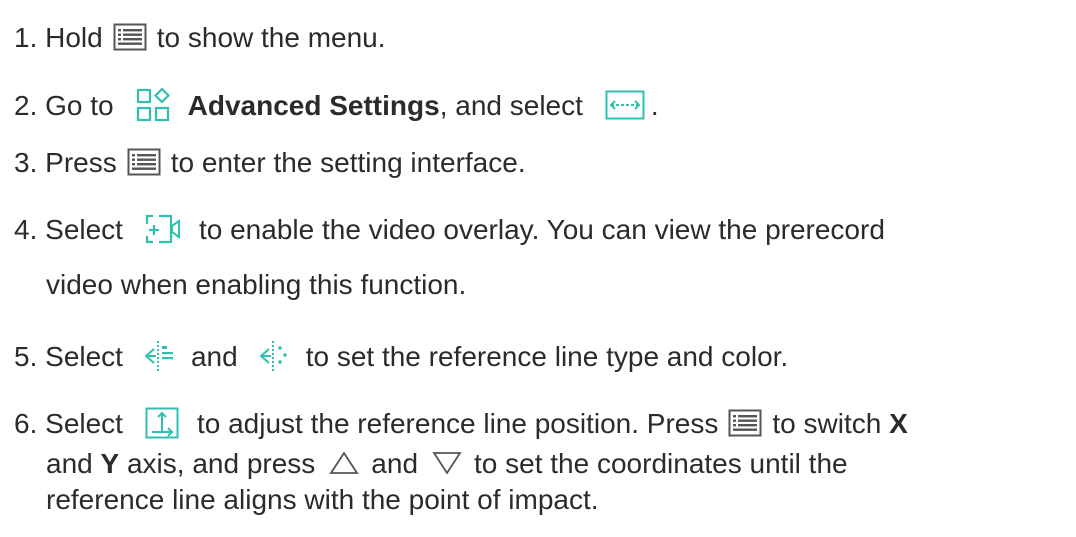 This screenshot has height=537, width=1076. I want to click on step-number: 2., so click(26, 105).